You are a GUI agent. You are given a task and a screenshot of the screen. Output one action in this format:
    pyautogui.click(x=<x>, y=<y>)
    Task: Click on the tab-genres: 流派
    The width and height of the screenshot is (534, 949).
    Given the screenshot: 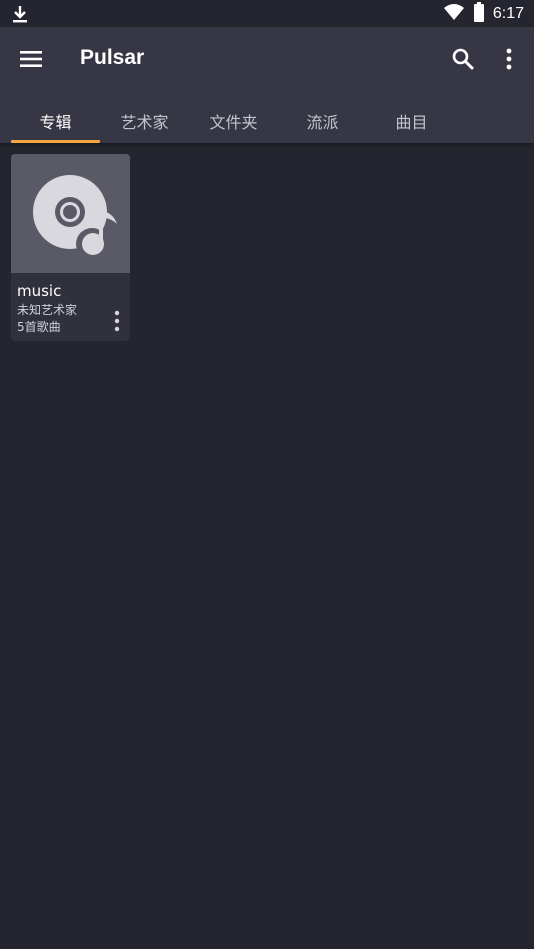 What is the action you would take?
    pyautogui.click(x=322, y=121)
    